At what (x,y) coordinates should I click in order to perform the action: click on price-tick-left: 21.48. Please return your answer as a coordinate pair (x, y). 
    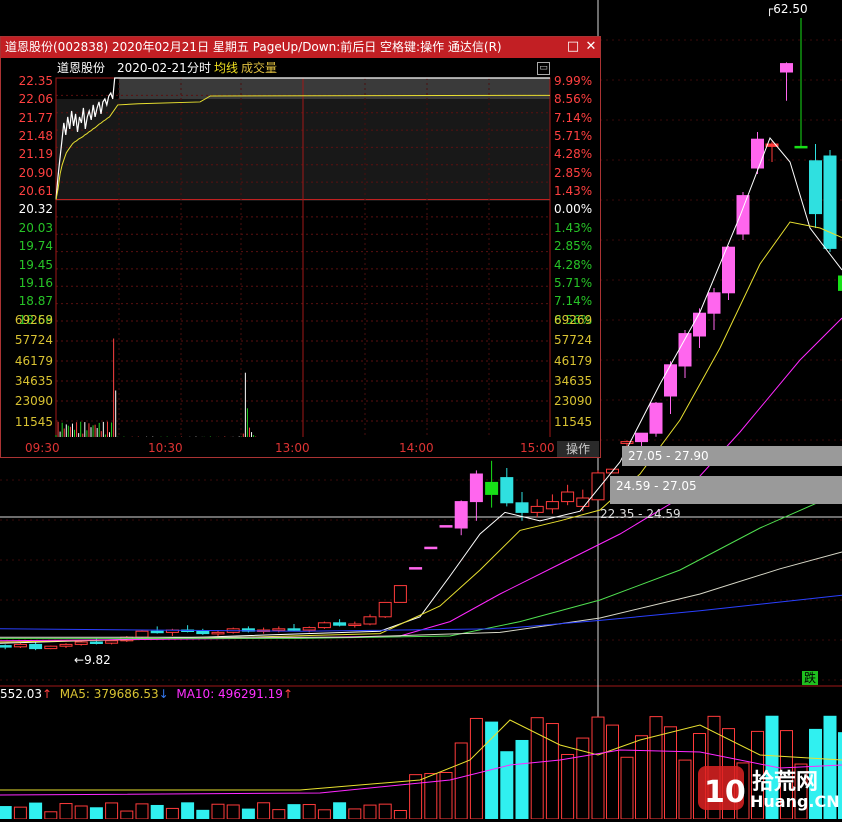
    Looking at the image, I should click on (27, 136).